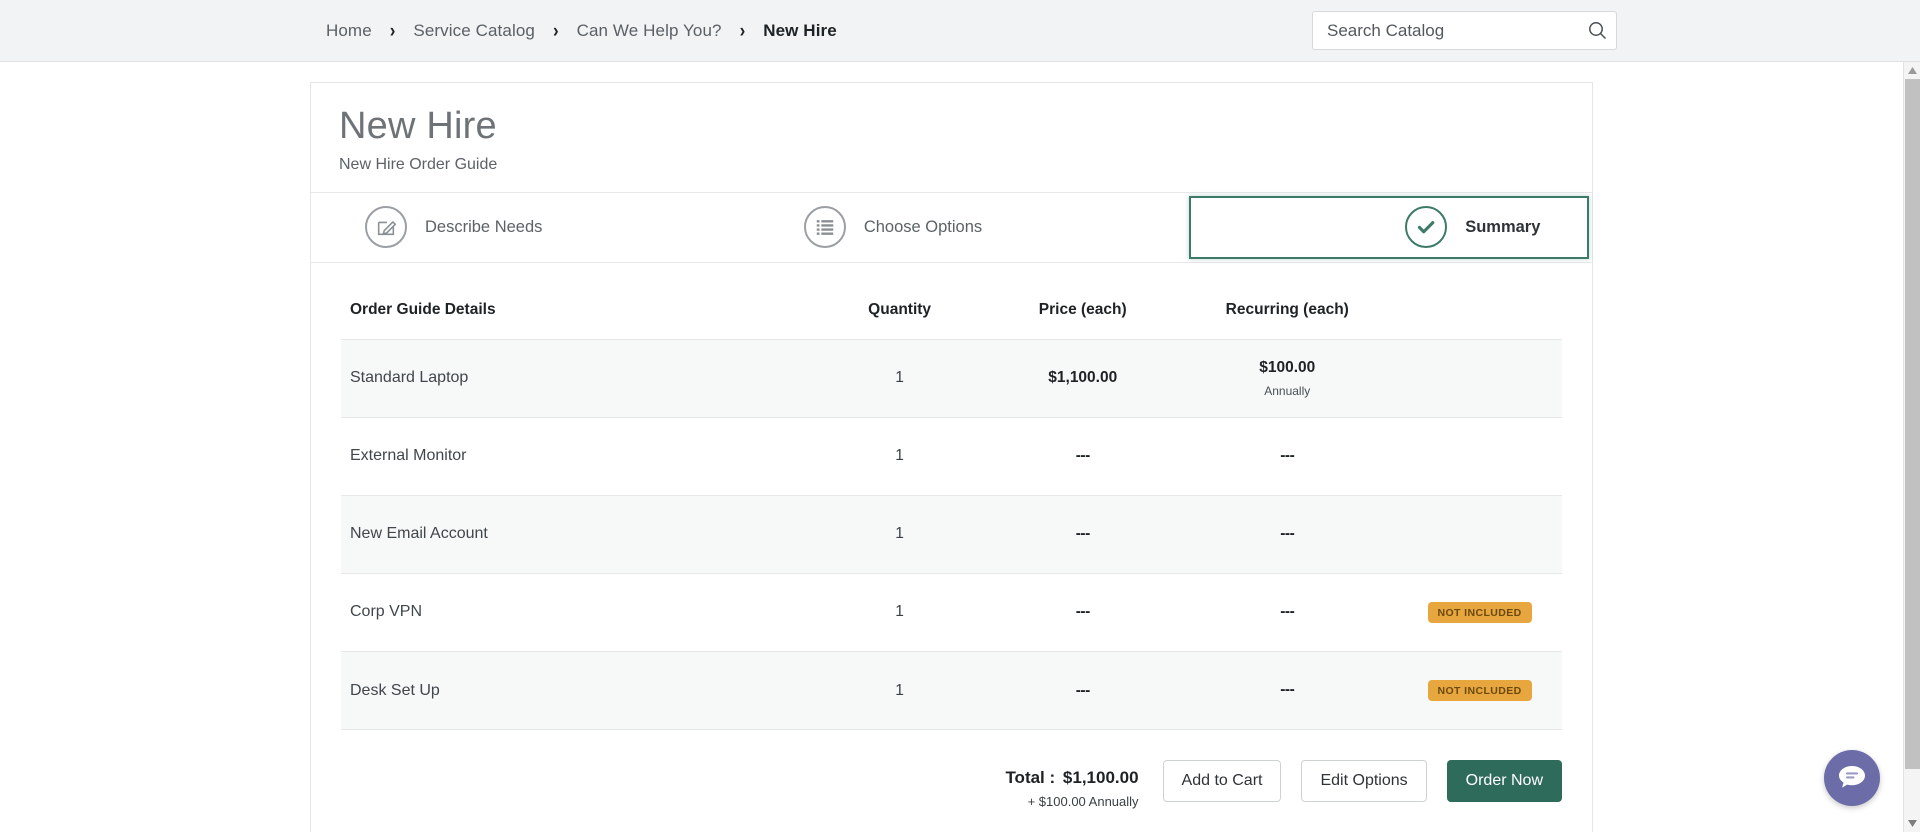 This screenshot has width=1920, height=832. What do you see at coordinates (423, 309) in the screenshot?
I see `col-header-details: Order Guide Details` at bounding box center [423, 309].